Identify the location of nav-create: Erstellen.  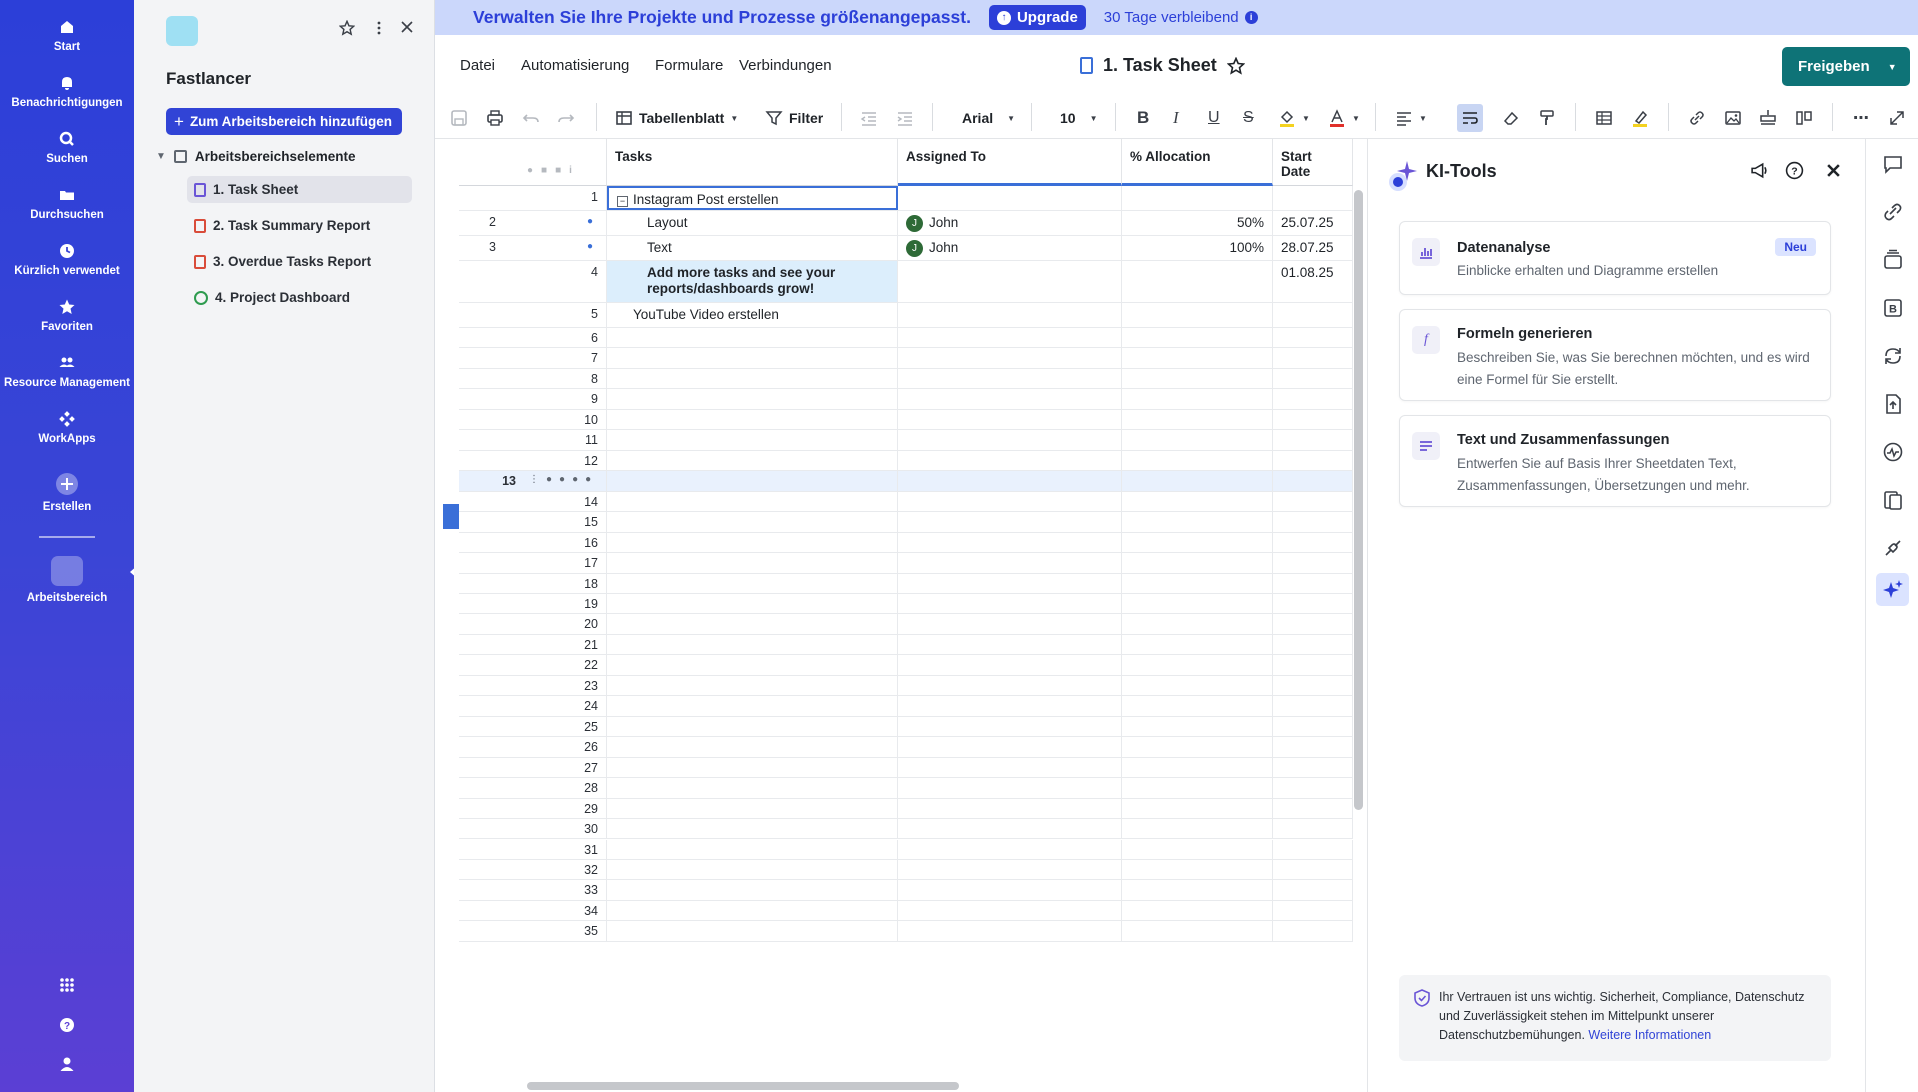
(67, 492).